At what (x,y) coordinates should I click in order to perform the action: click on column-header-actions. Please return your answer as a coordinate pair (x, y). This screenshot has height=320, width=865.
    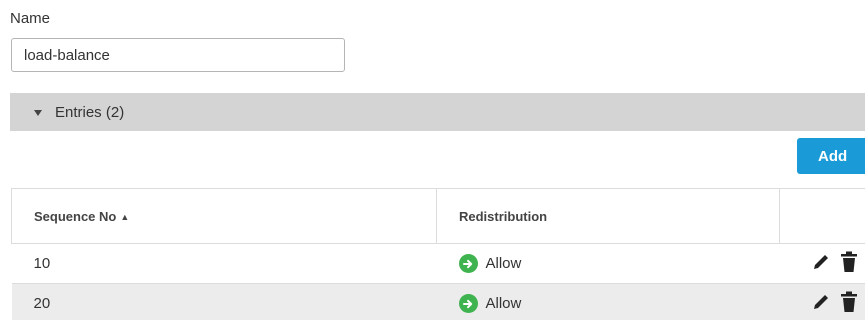
    Looking at the image, I should click on (822, 216).